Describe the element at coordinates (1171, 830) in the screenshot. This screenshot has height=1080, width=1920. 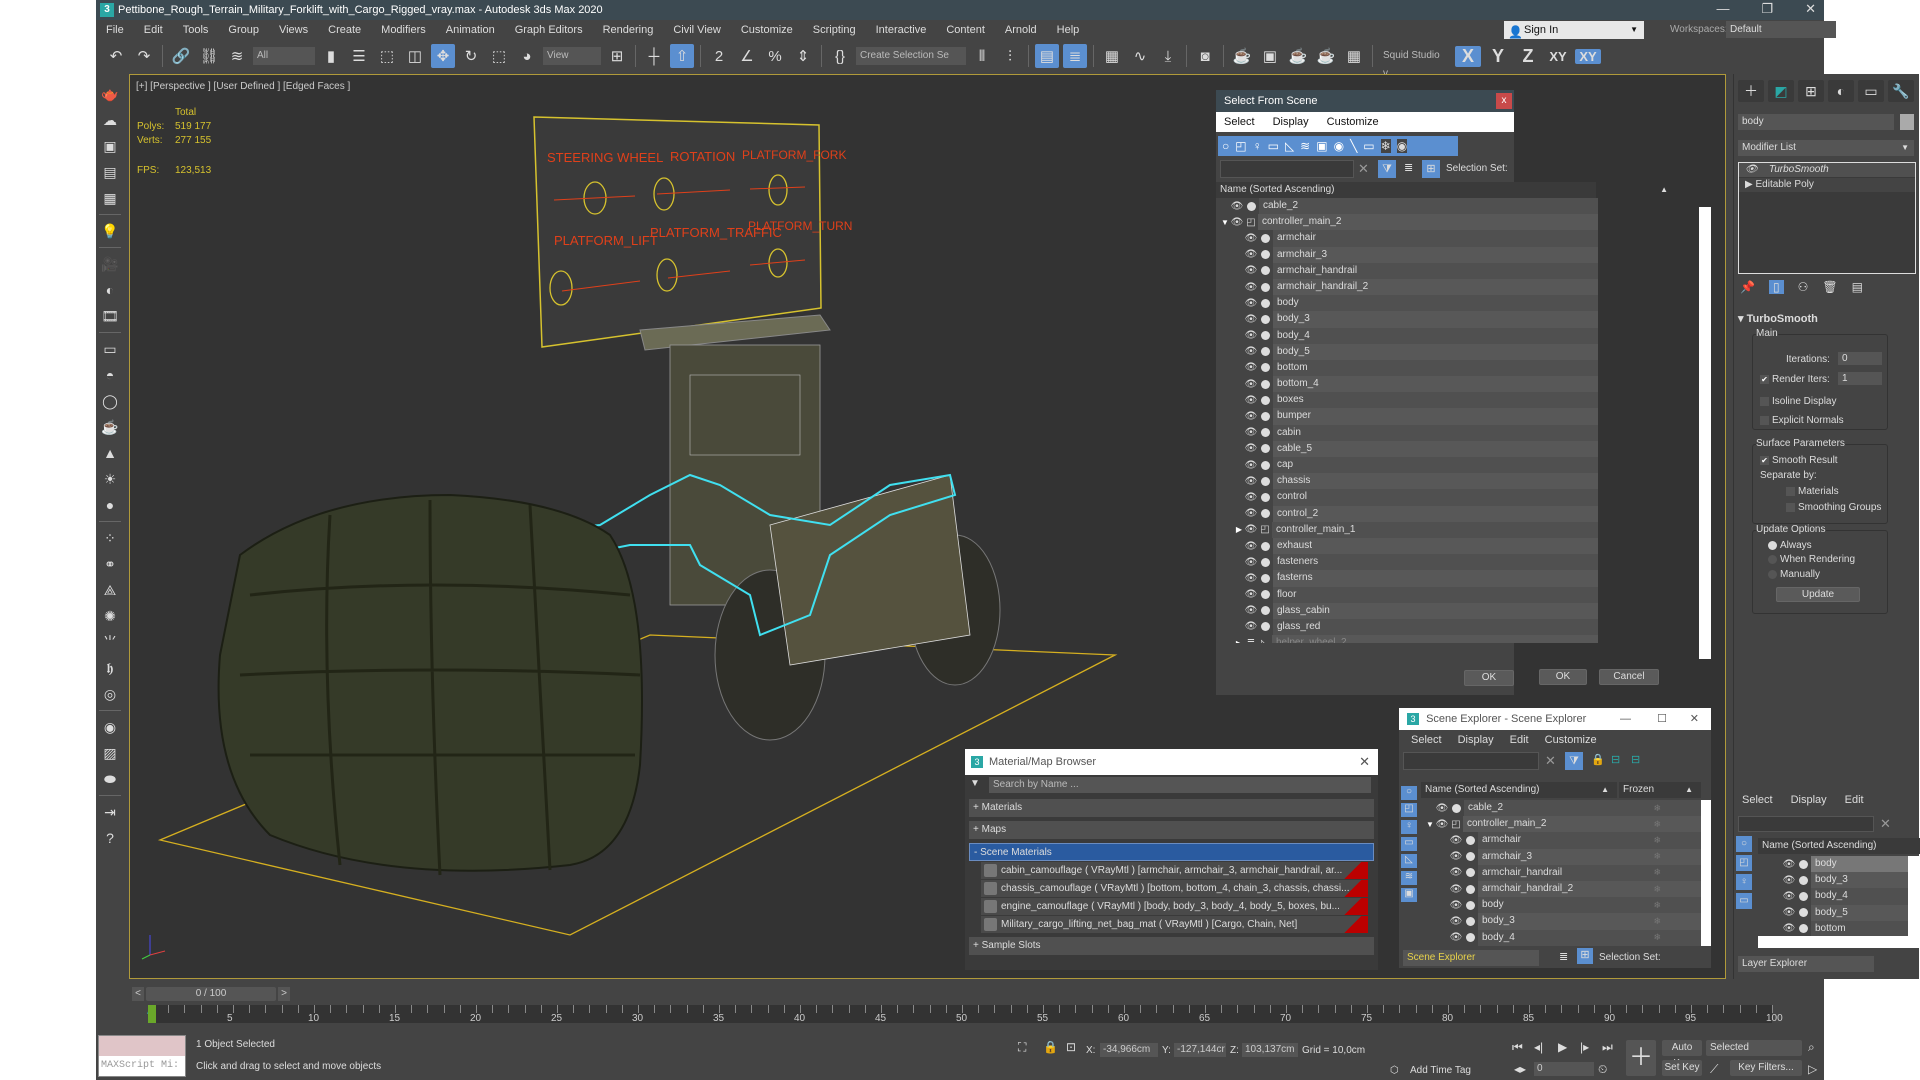
I see `maps-section: + Maps` at that location.